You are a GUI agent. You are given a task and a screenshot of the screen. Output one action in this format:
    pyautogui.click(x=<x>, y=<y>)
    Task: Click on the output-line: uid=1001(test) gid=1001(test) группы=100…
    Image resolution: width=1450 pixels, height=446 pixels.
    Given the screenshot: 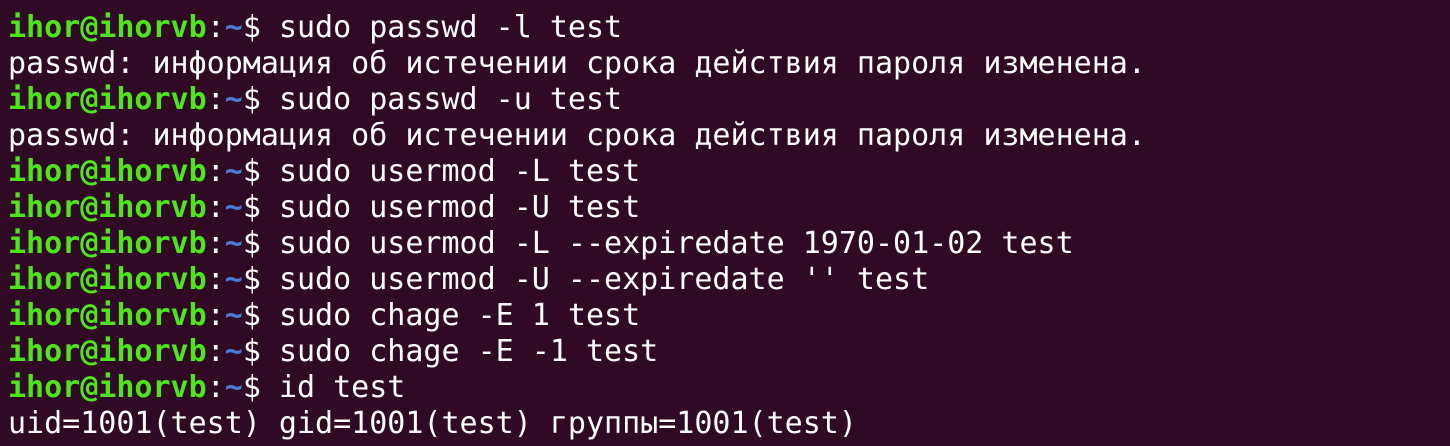 What is the action you would take?
    pyautogui.click(x=432, y=423)
    